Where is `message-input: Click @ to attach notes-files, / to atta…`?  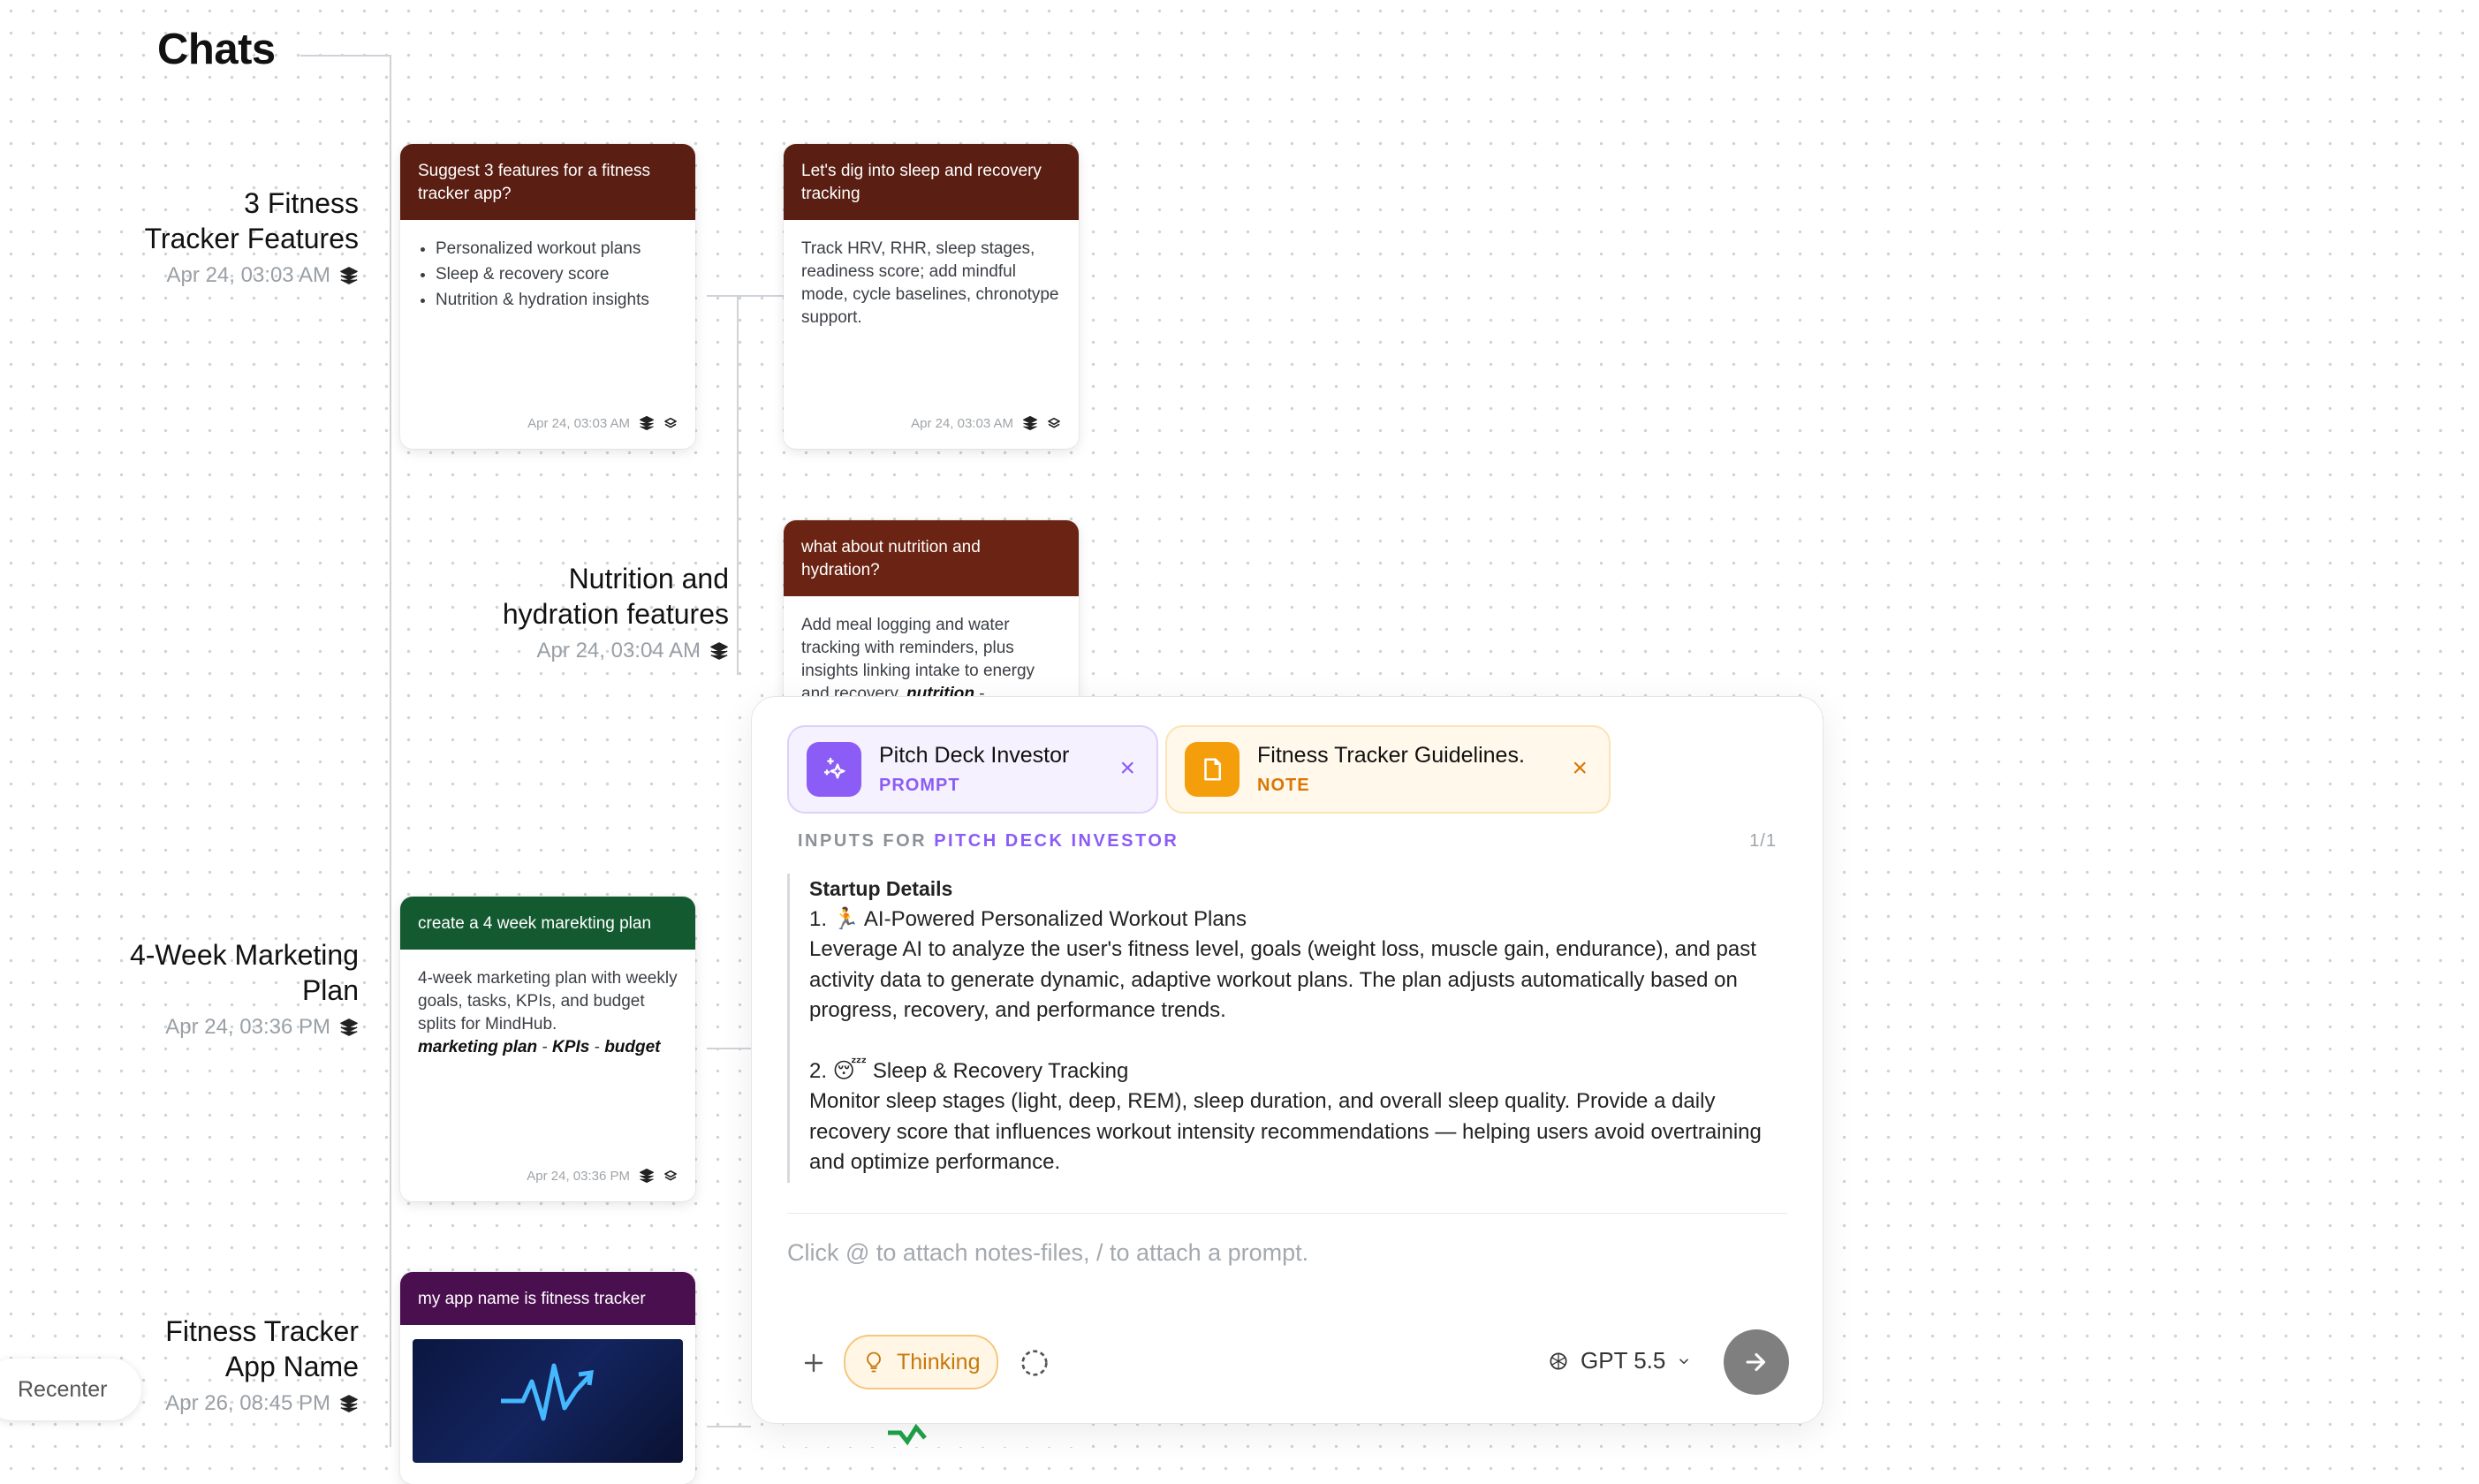
message-input: Click @ to attach notes-files, / to atta… is located at coordinates (1287, 1253).